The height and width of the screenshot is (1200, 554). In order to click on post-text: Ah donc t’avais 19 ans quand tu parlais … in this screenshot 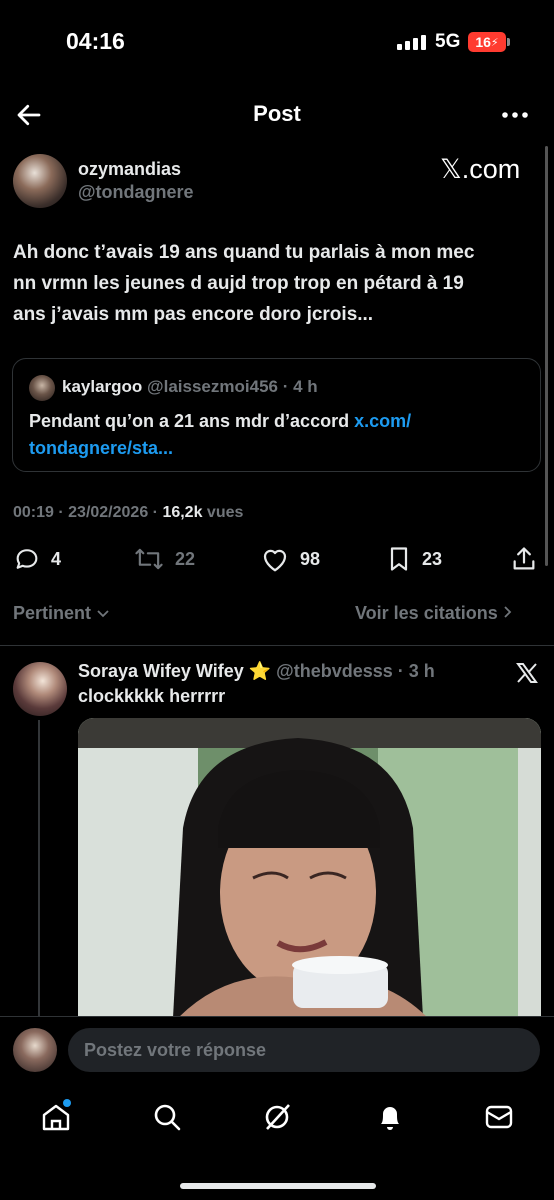, I will do `click(278, 283)`.